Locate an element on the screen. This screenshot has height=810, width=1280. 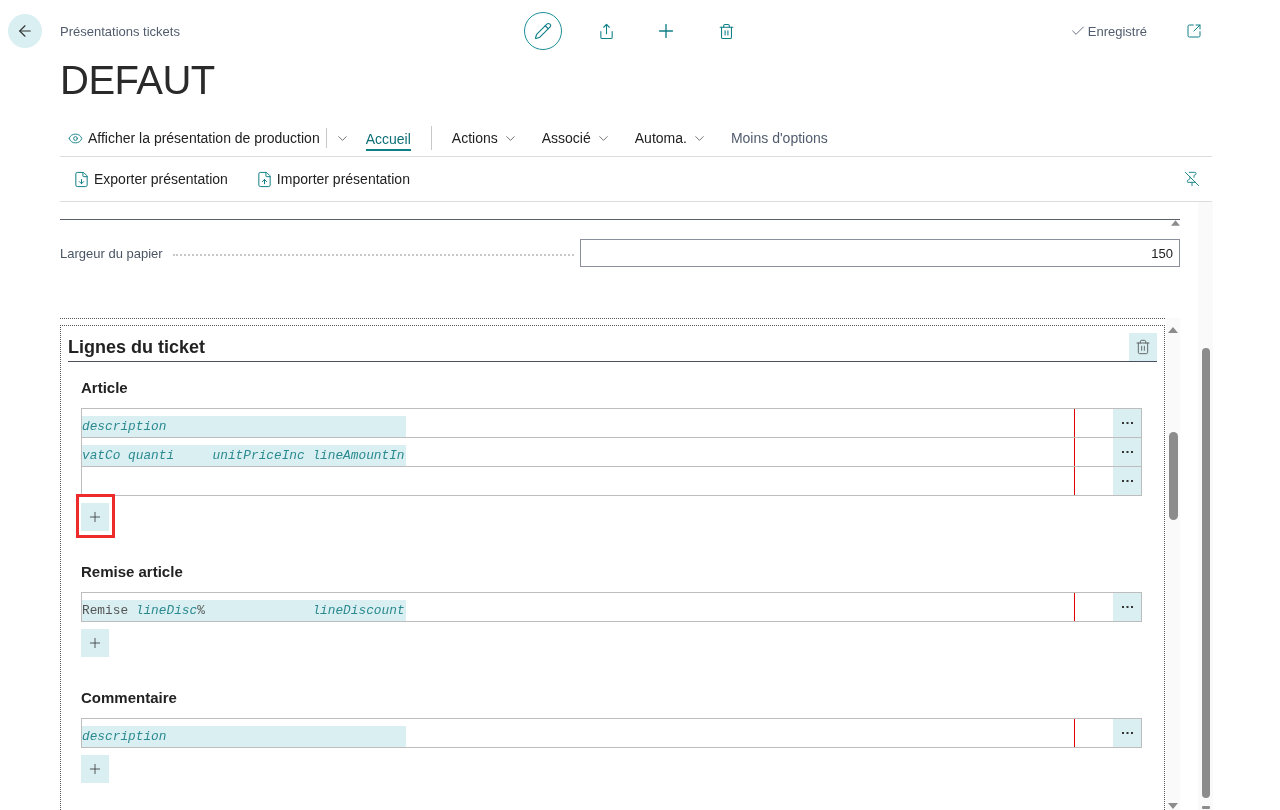
section-title: Lignes du ticket is located at coordinates (137, 347).